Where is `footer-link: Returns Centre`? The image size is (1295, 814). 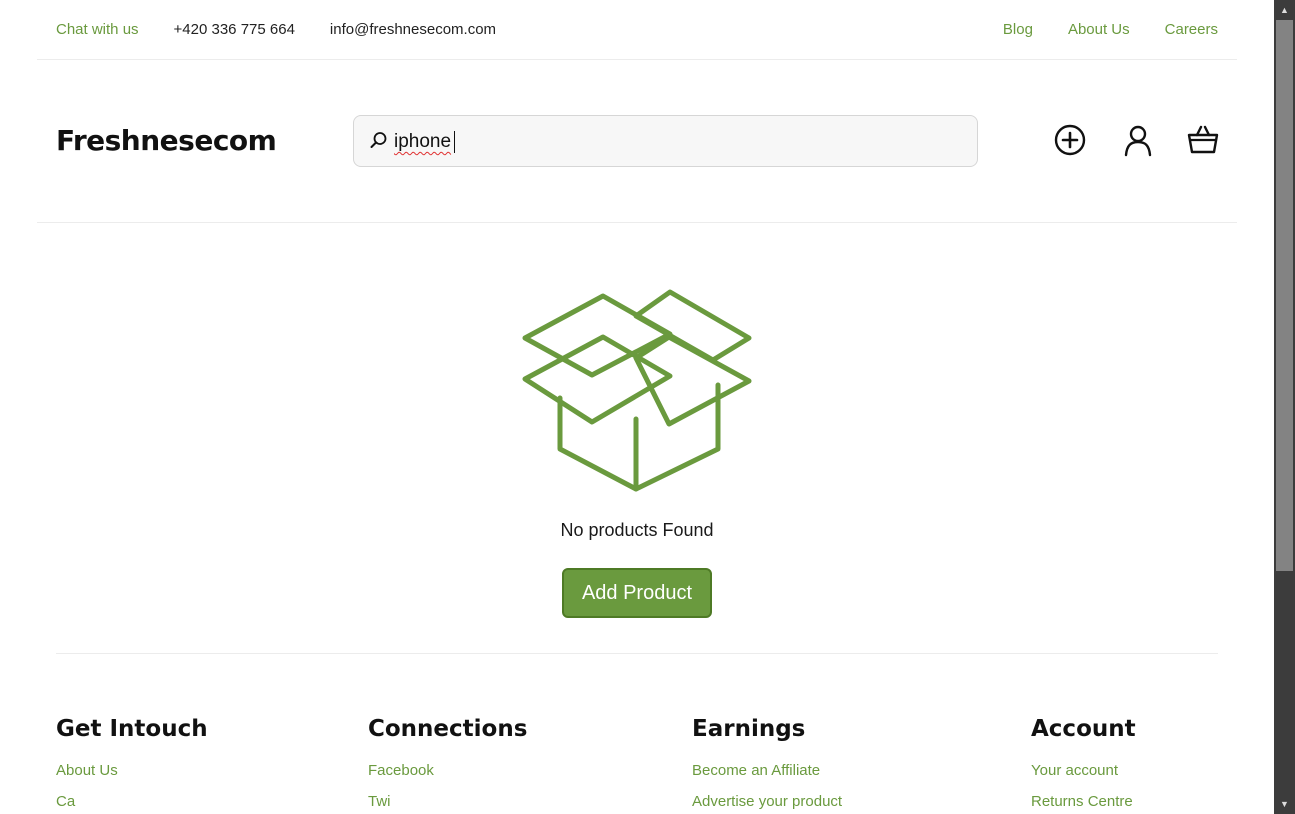 footer-link: Returns Centre is located at coordinates (1083, 801).